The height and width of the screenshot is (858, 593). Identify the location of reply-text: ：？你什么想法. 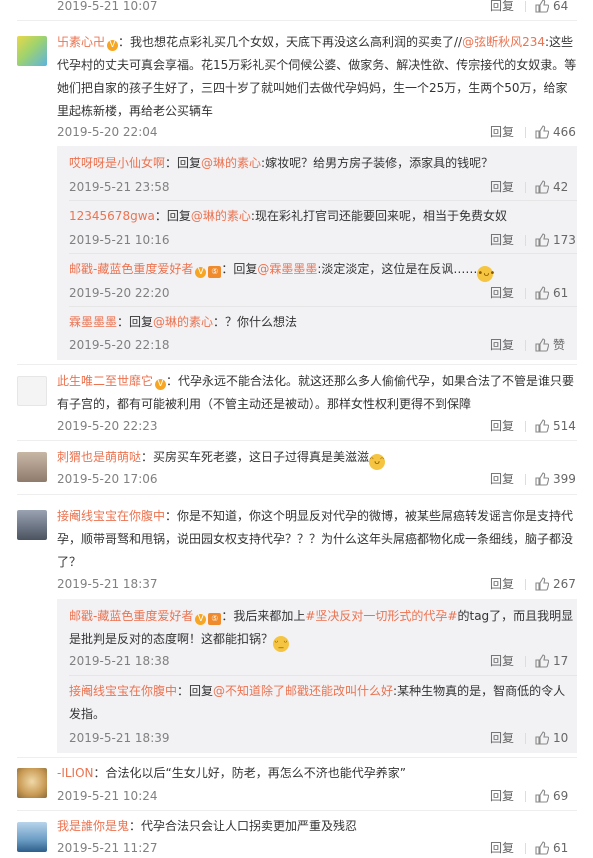
(255, 322).